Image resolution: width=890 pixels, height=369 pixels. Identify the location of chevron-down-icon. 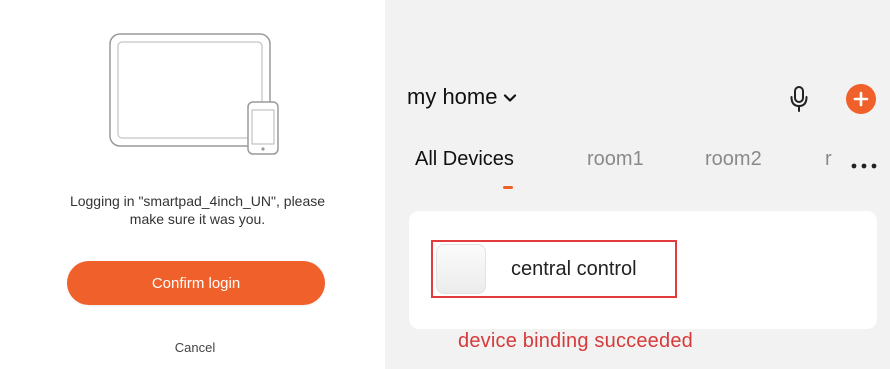
(510, 98).